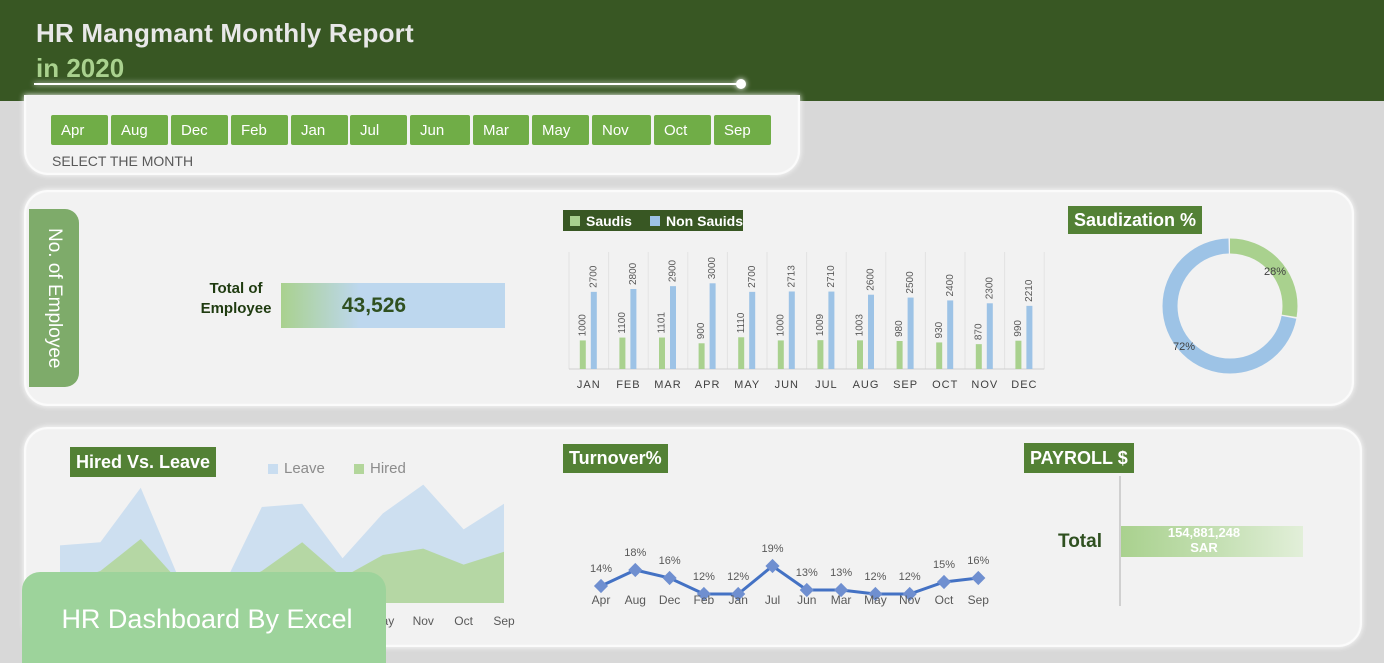 The height and width of the screenshot is (663, 1384). I want to click on legend-hired: Hired, so click(380, 468).